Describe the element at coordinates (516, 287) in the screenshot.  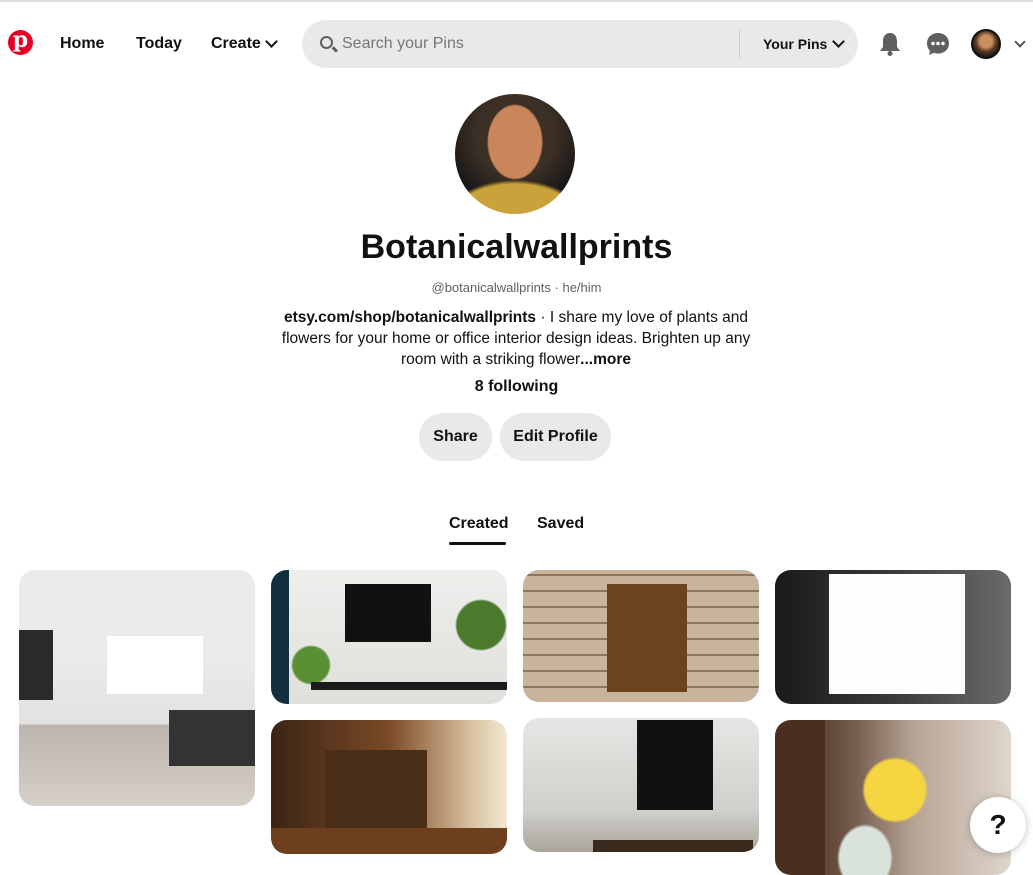
I see `profile-handle: @botanicalwallprints · he/him` at that location.